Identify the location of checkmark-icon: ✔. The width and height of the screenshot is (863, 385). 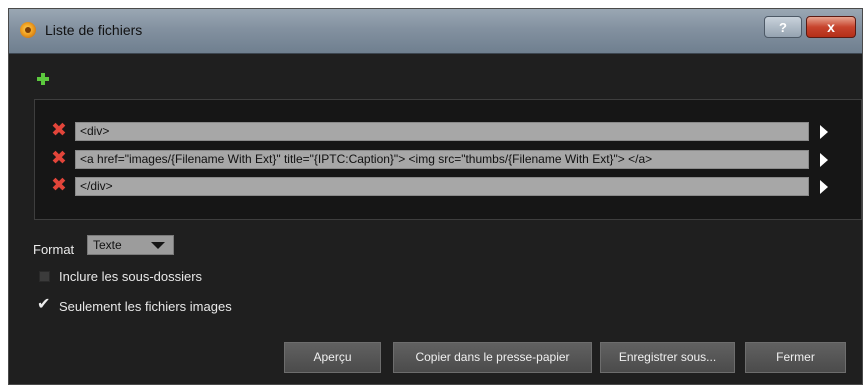
(43, 304).